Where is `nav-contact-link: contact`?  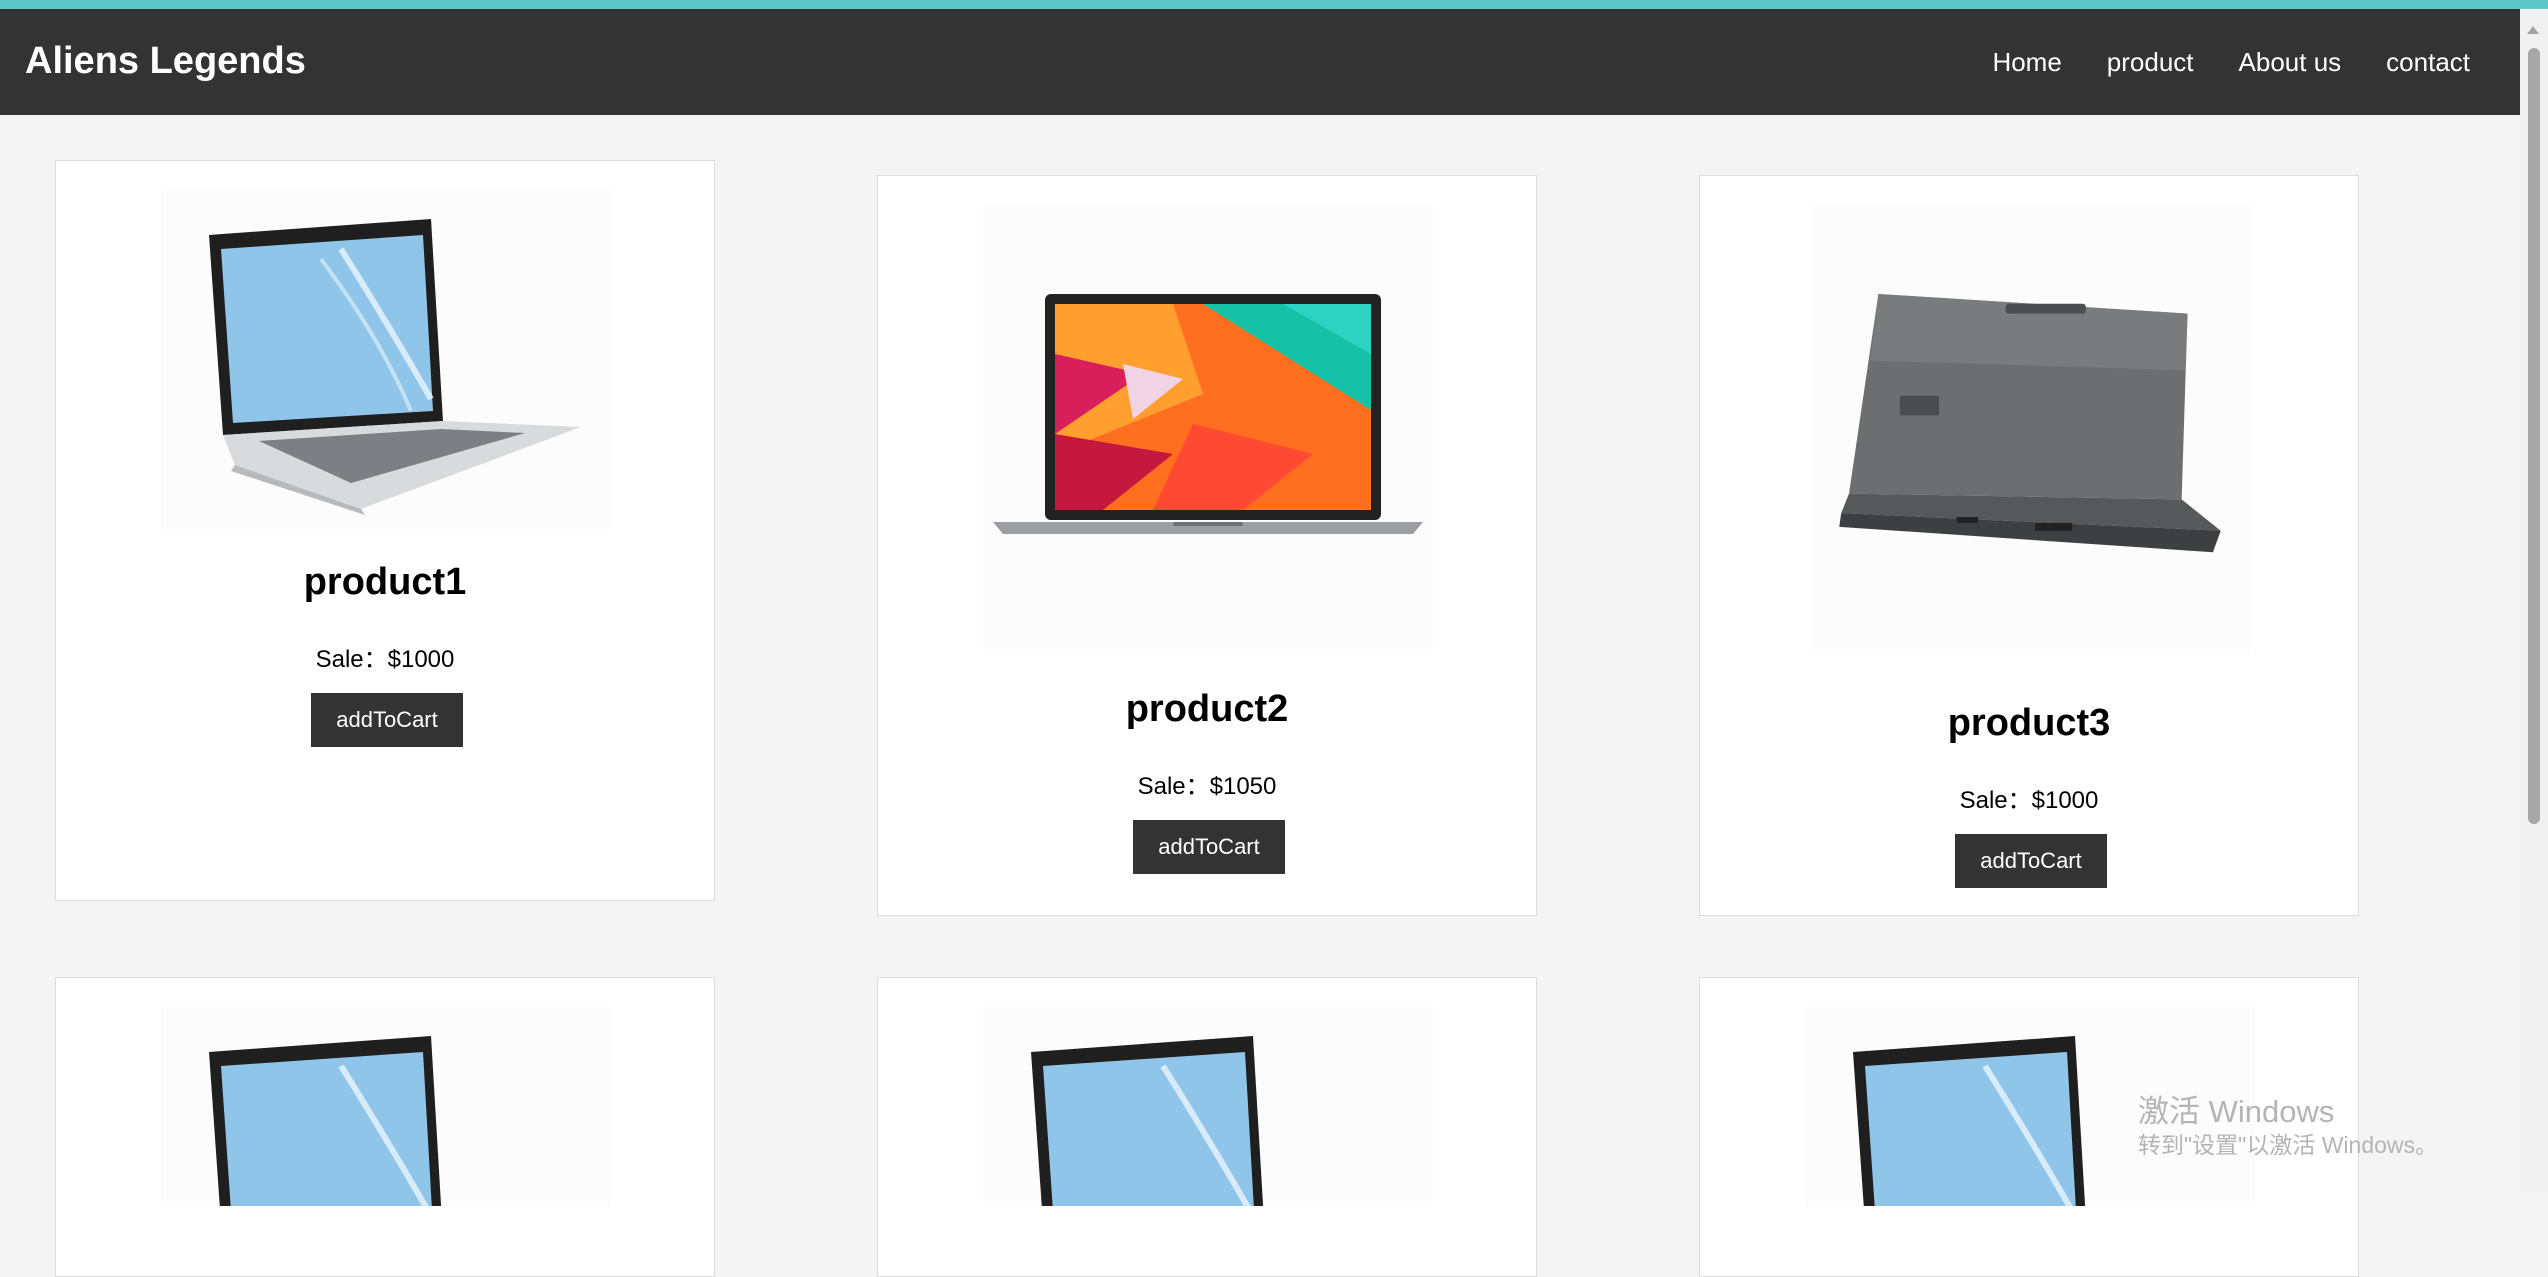
nav-contact-link: contact is located at coordinates (2428, 62).